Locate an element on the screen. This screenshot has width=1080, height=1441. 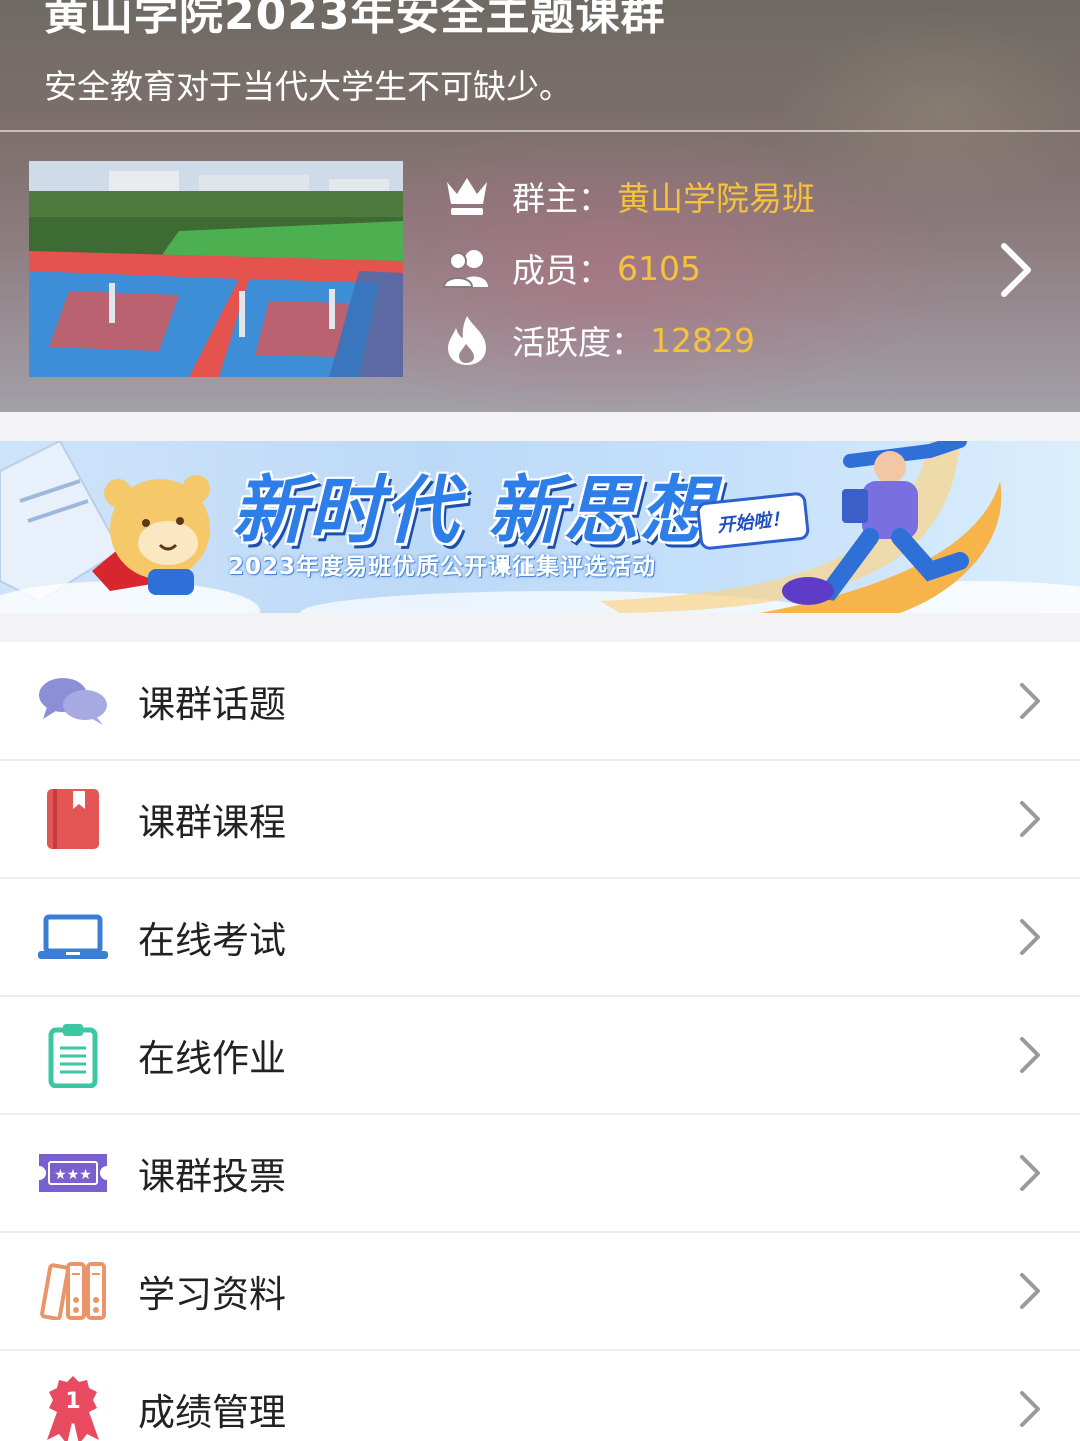
activity-label: 活跃度： is located at coordinates (578, 342).